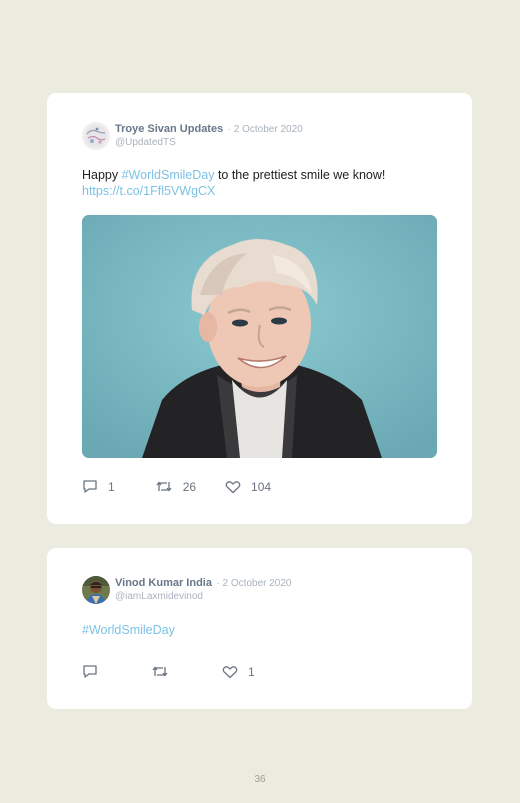 The image size is (520, 803). I want to click on retweet-count: 26, so click(189, 486).